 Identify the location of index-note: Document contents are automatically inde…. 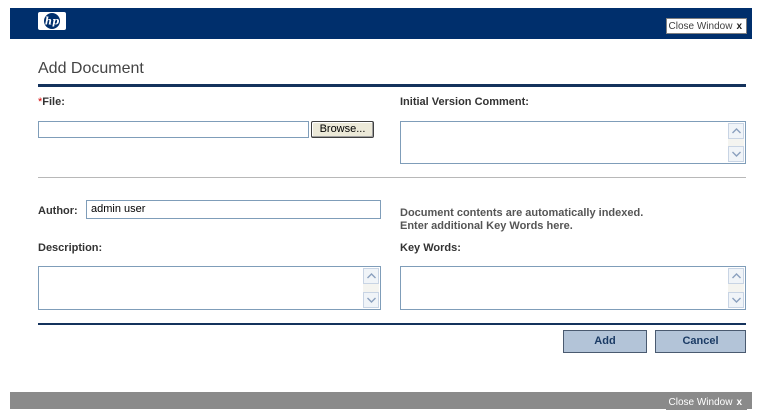
(521, 220).